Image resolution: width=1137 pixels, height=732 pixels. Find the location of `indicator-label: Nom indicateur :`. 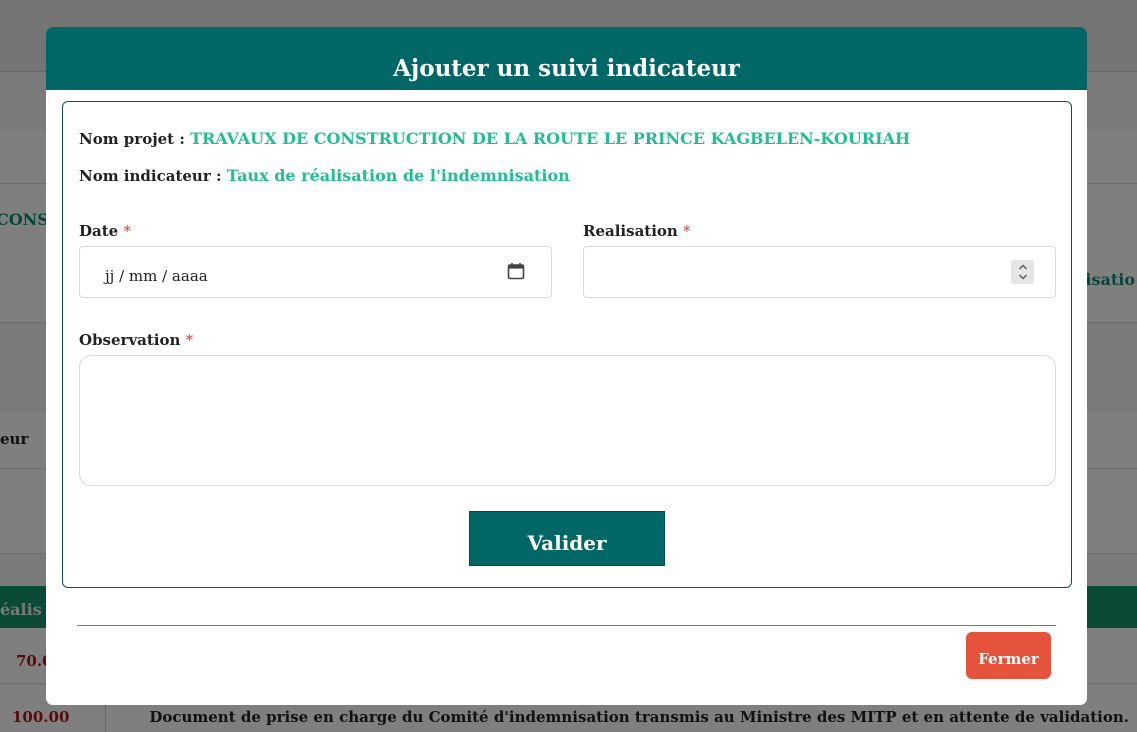

indicator-label: Nom indicateur : is located at coordinates (153, 176).